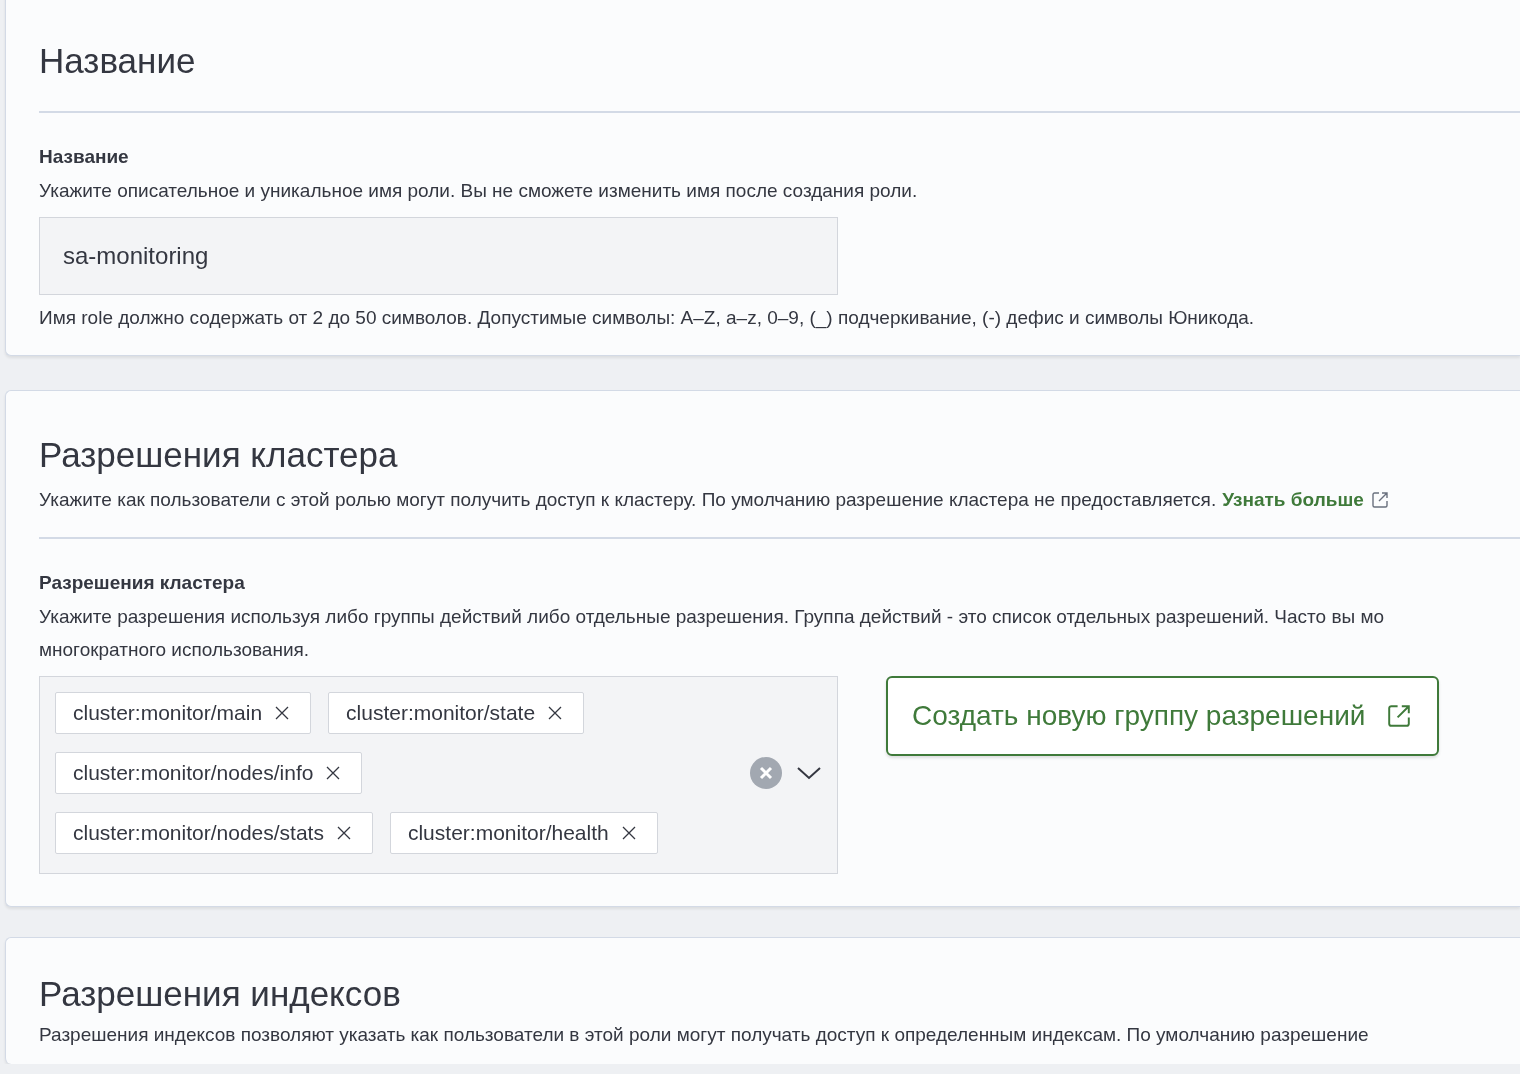  Describe the element at coordinates (193, 773) in the screenshot. I see `chip-label: cluster:monitor/nodes/info` at that location.